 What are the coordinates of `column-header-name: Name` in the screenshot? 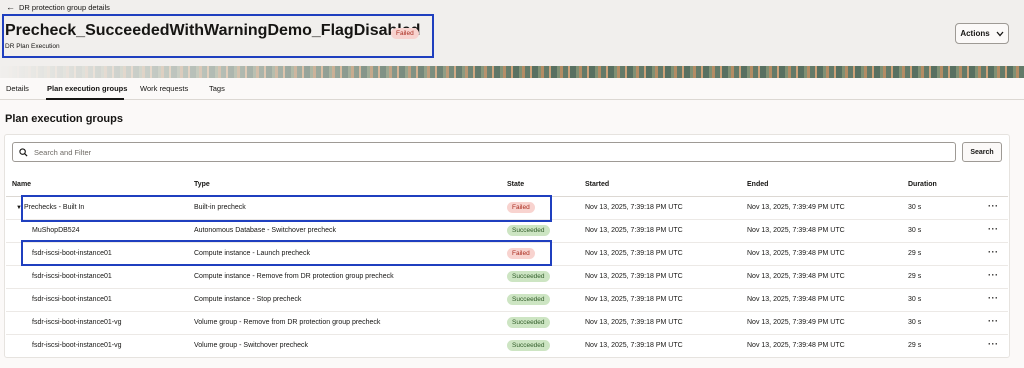 It's located at (21, 184).